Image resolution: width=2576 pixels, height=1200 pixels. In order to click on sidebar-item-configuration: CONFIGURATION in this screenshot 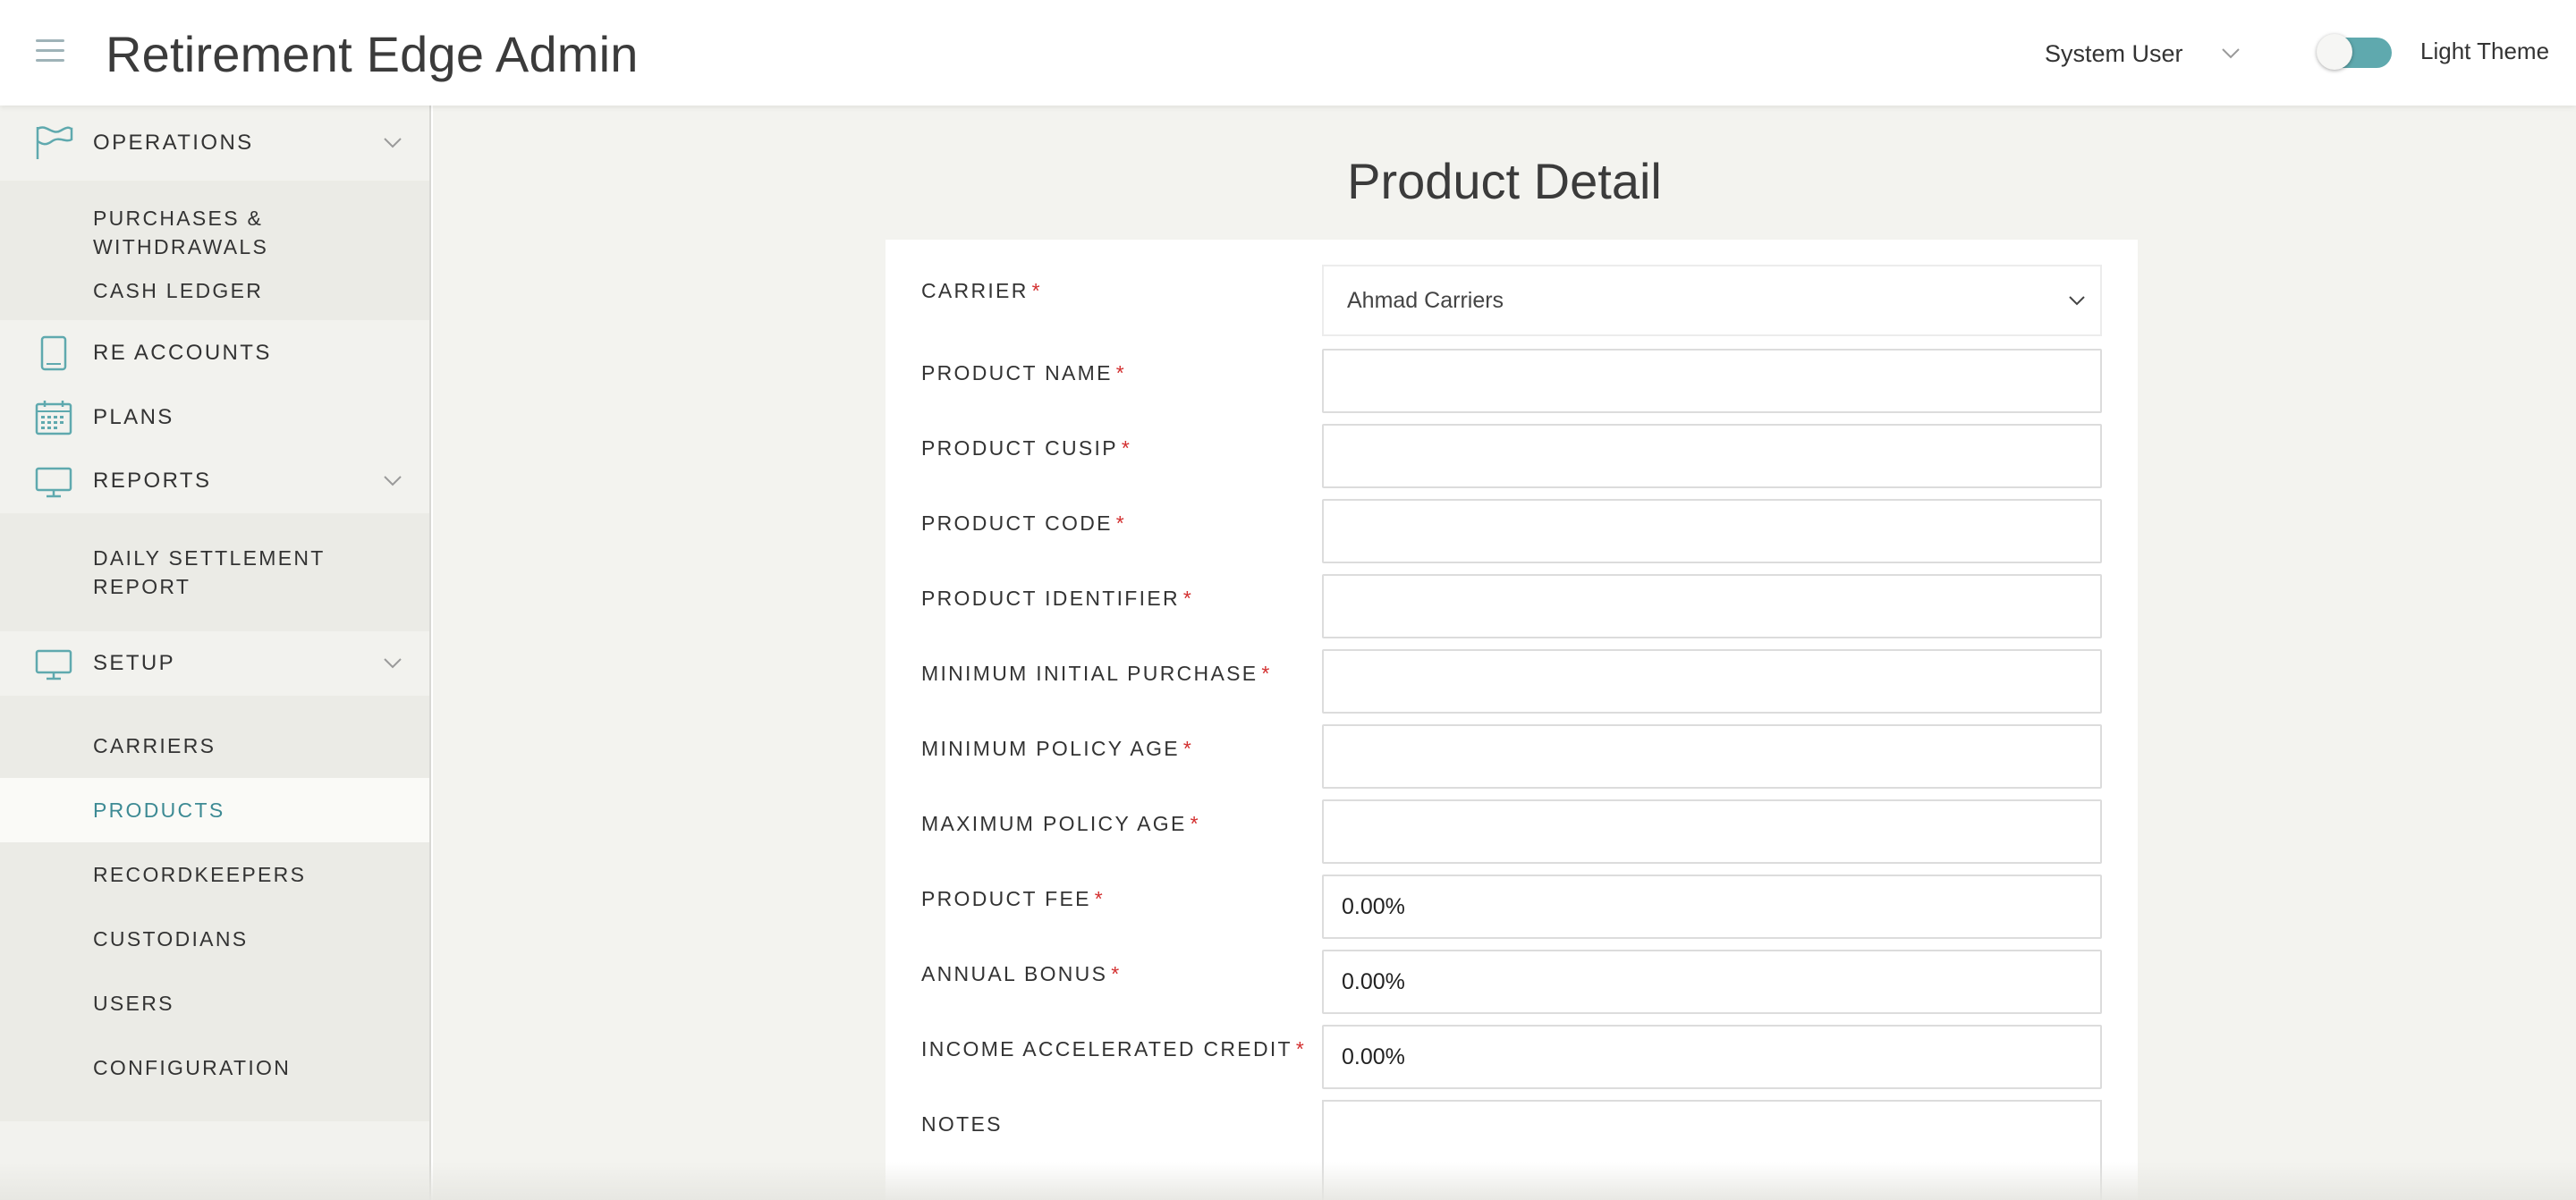, I will do `click(214, 1068)`.